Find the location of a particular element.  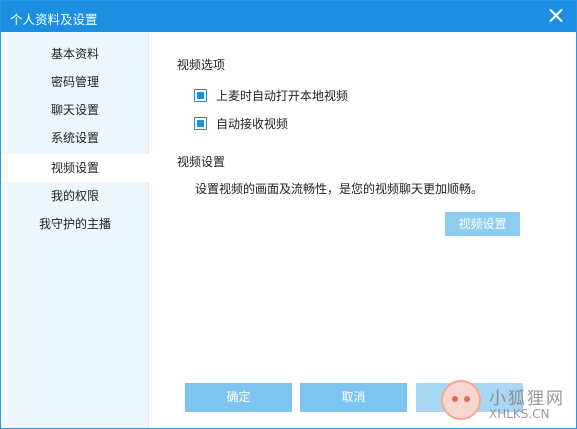

close-icon is located at coordinates (556, 16).